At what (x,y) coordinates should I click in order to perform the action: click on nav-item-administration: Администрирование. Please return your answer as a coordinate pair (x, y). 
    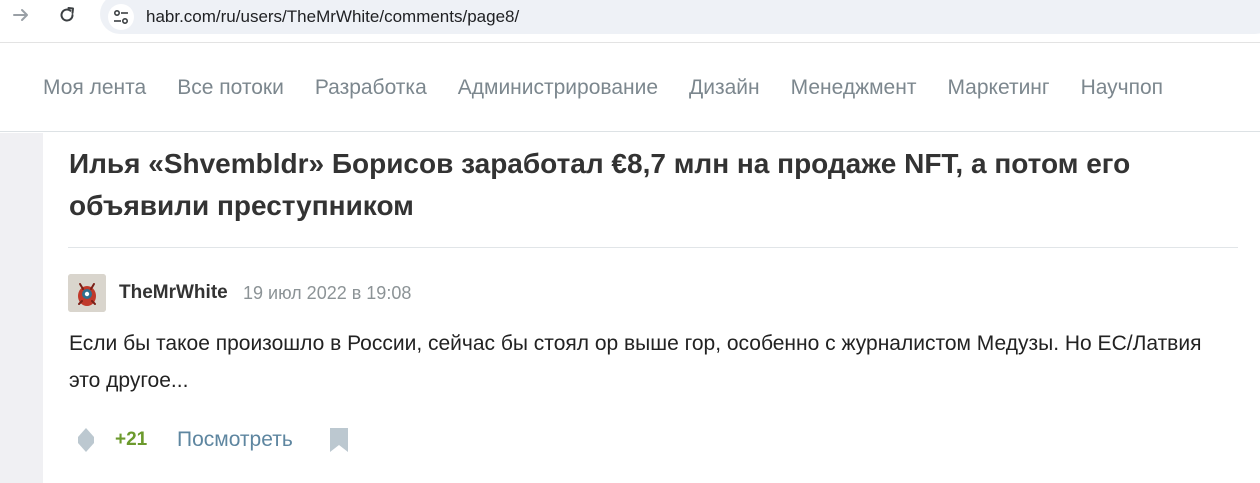
    Looking at the image, I should click on (558, 88).